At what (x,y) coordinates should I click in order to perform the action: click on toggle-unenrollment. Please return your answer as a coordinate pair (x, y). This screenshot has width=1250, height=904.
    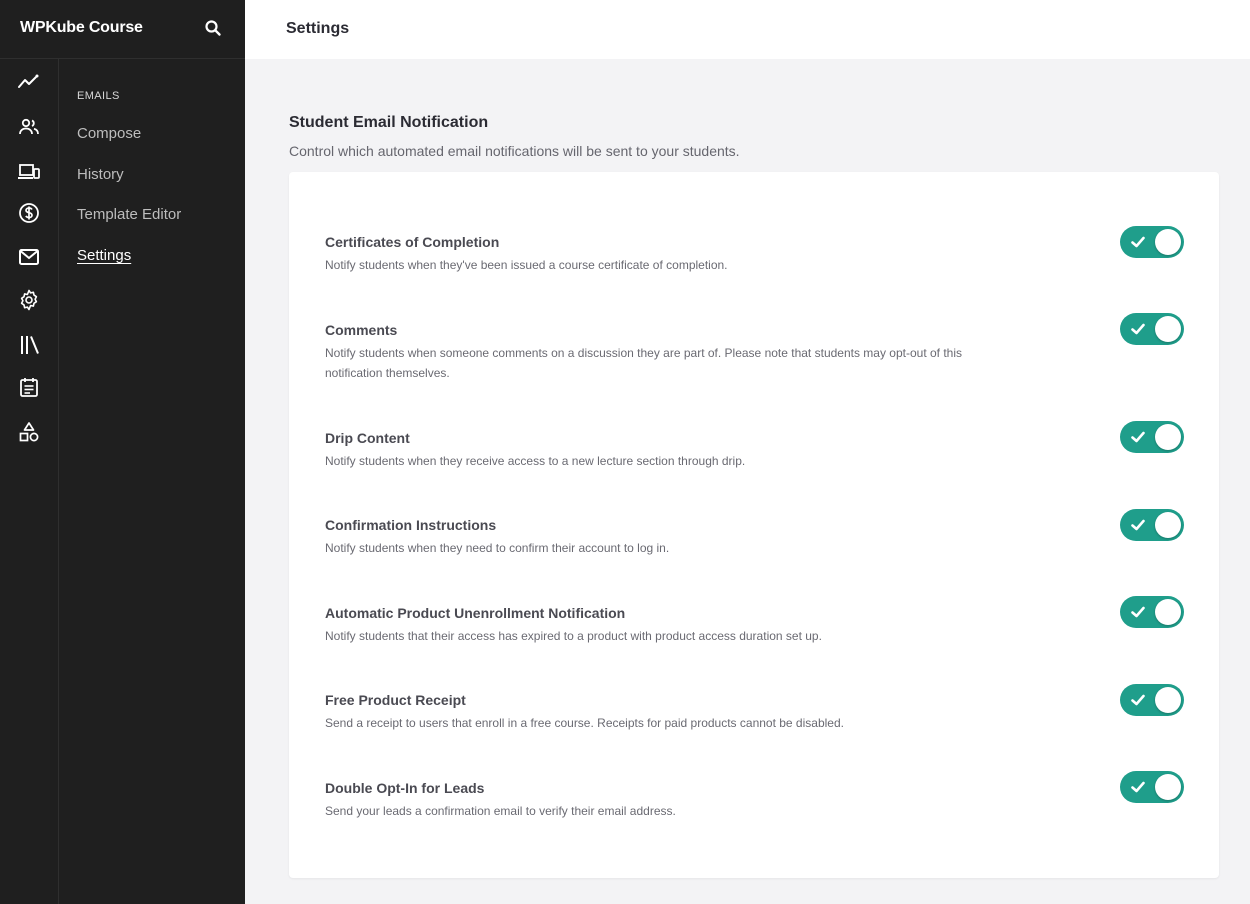
    Looking at the image, I should click on (1152, 612).